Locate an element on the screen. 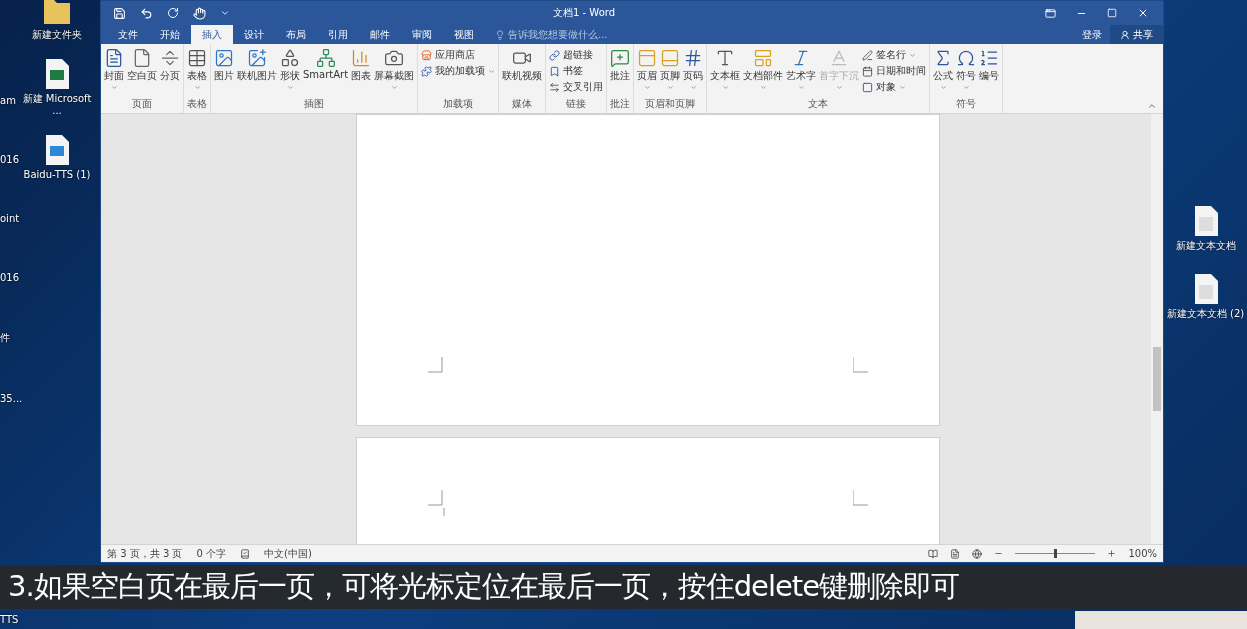 This screenshot has height=629, width=1247. sign-in-link: 登录 is located at coordinates (1092, 35).